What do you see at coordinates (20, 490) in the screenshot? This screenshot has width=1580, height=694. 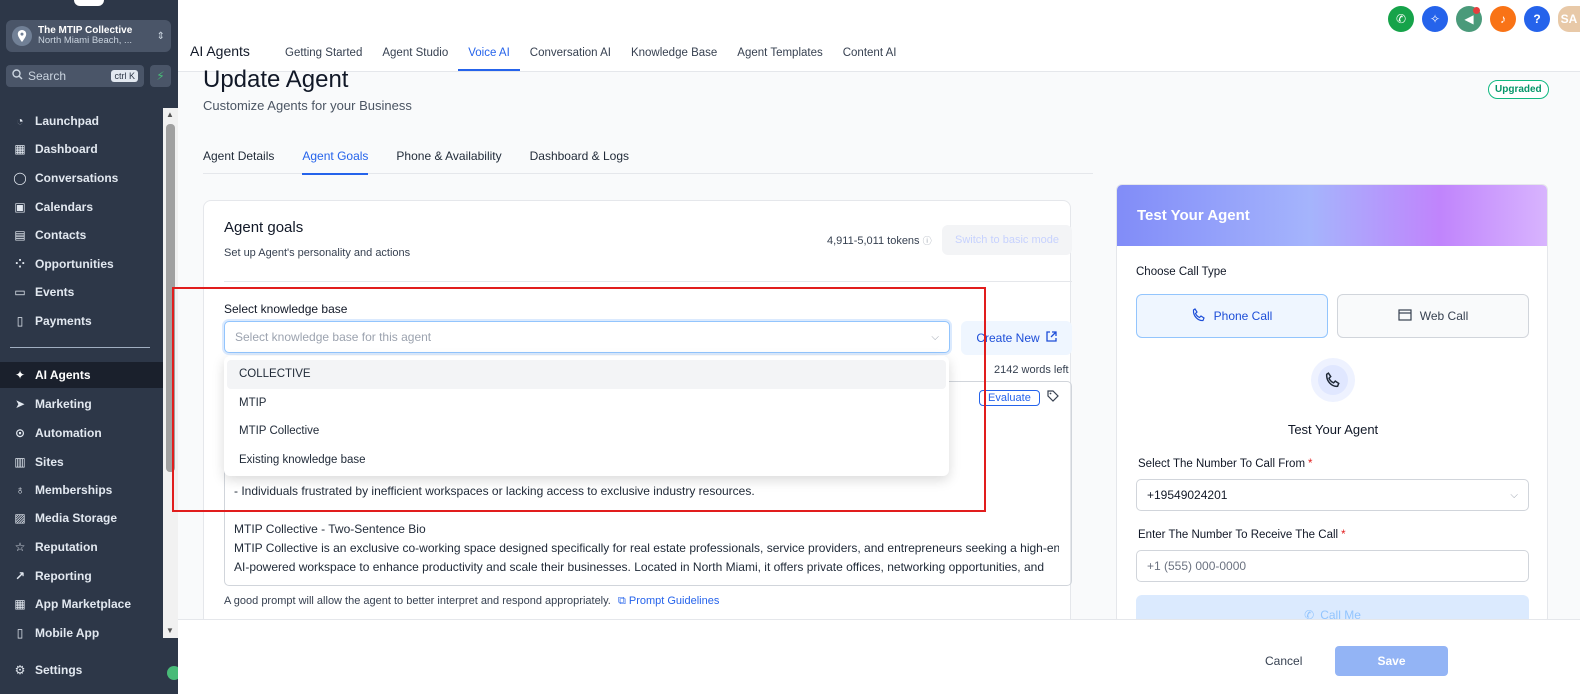 I see `membership-icon: ♁` at bounding box center [20, 490].